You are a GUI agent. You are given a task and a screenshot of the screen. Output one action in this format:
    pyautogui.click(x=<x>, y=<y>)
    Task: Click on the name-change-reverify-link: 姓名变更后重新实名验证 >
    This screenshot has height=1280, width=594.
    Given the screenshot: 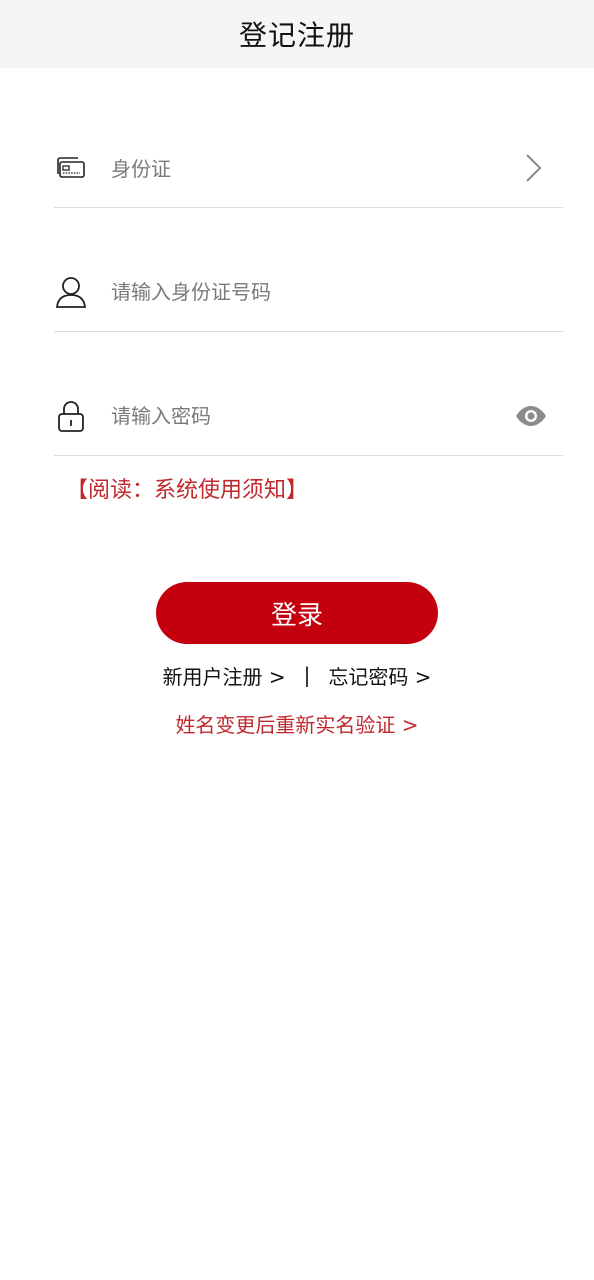 What is the action you would take?
    pyautogui.click(x=297, y=723)
    